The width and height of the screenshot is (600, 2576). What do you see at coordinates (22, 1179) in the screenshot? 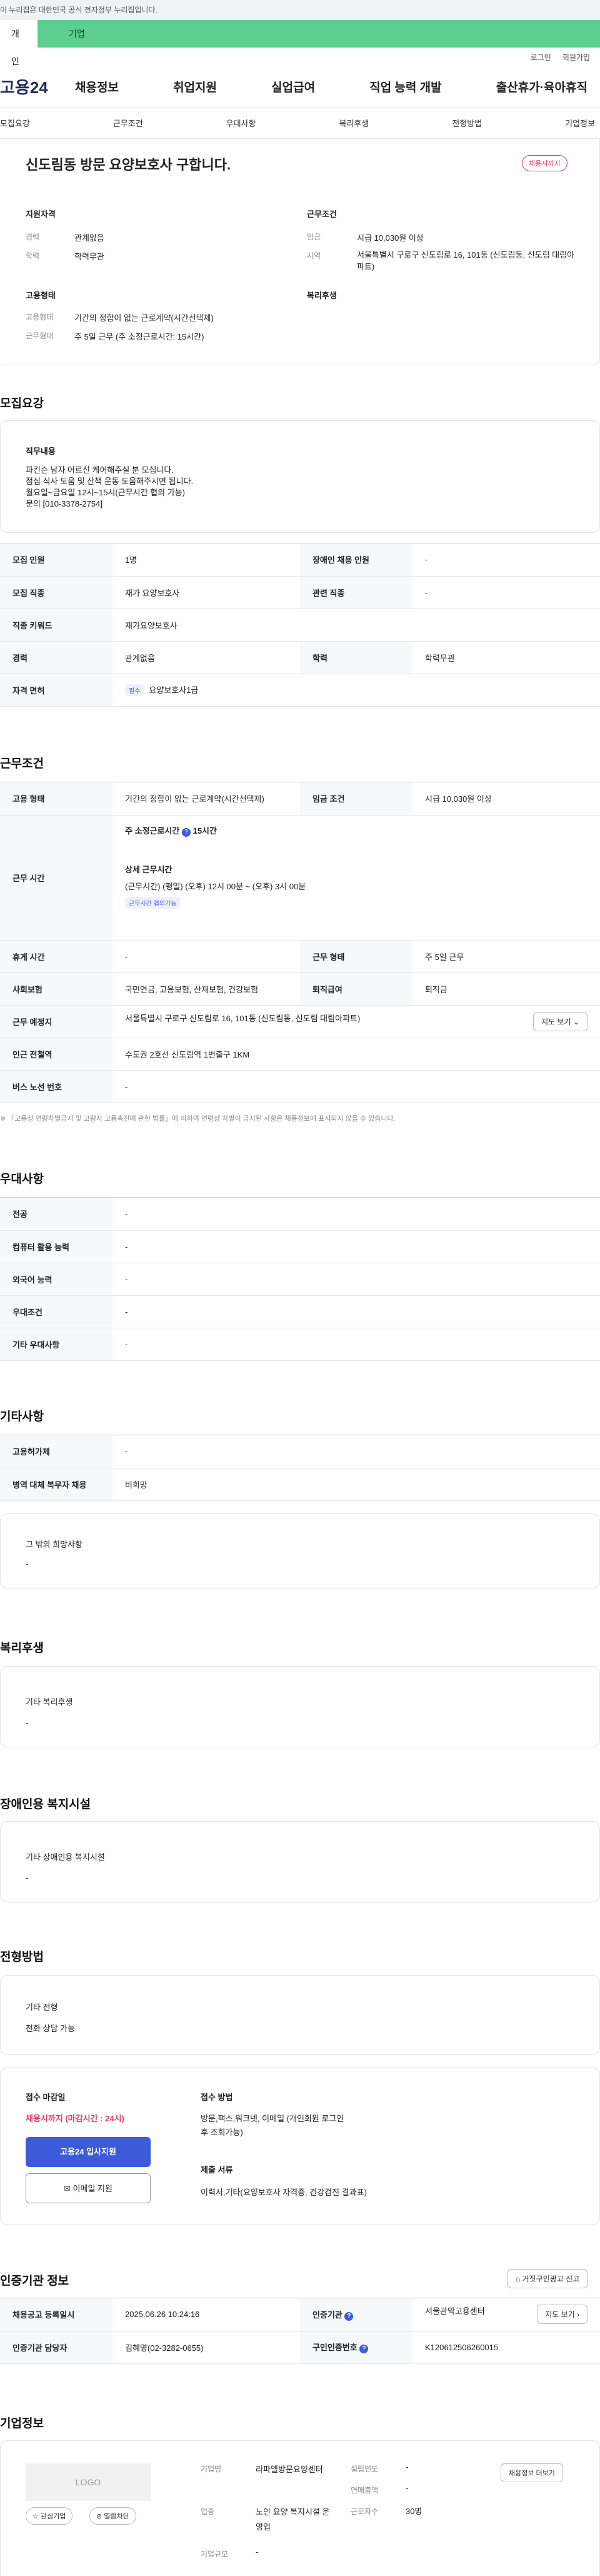
I see `pref-title: 우대사항` at bounding box center [22, 1179].